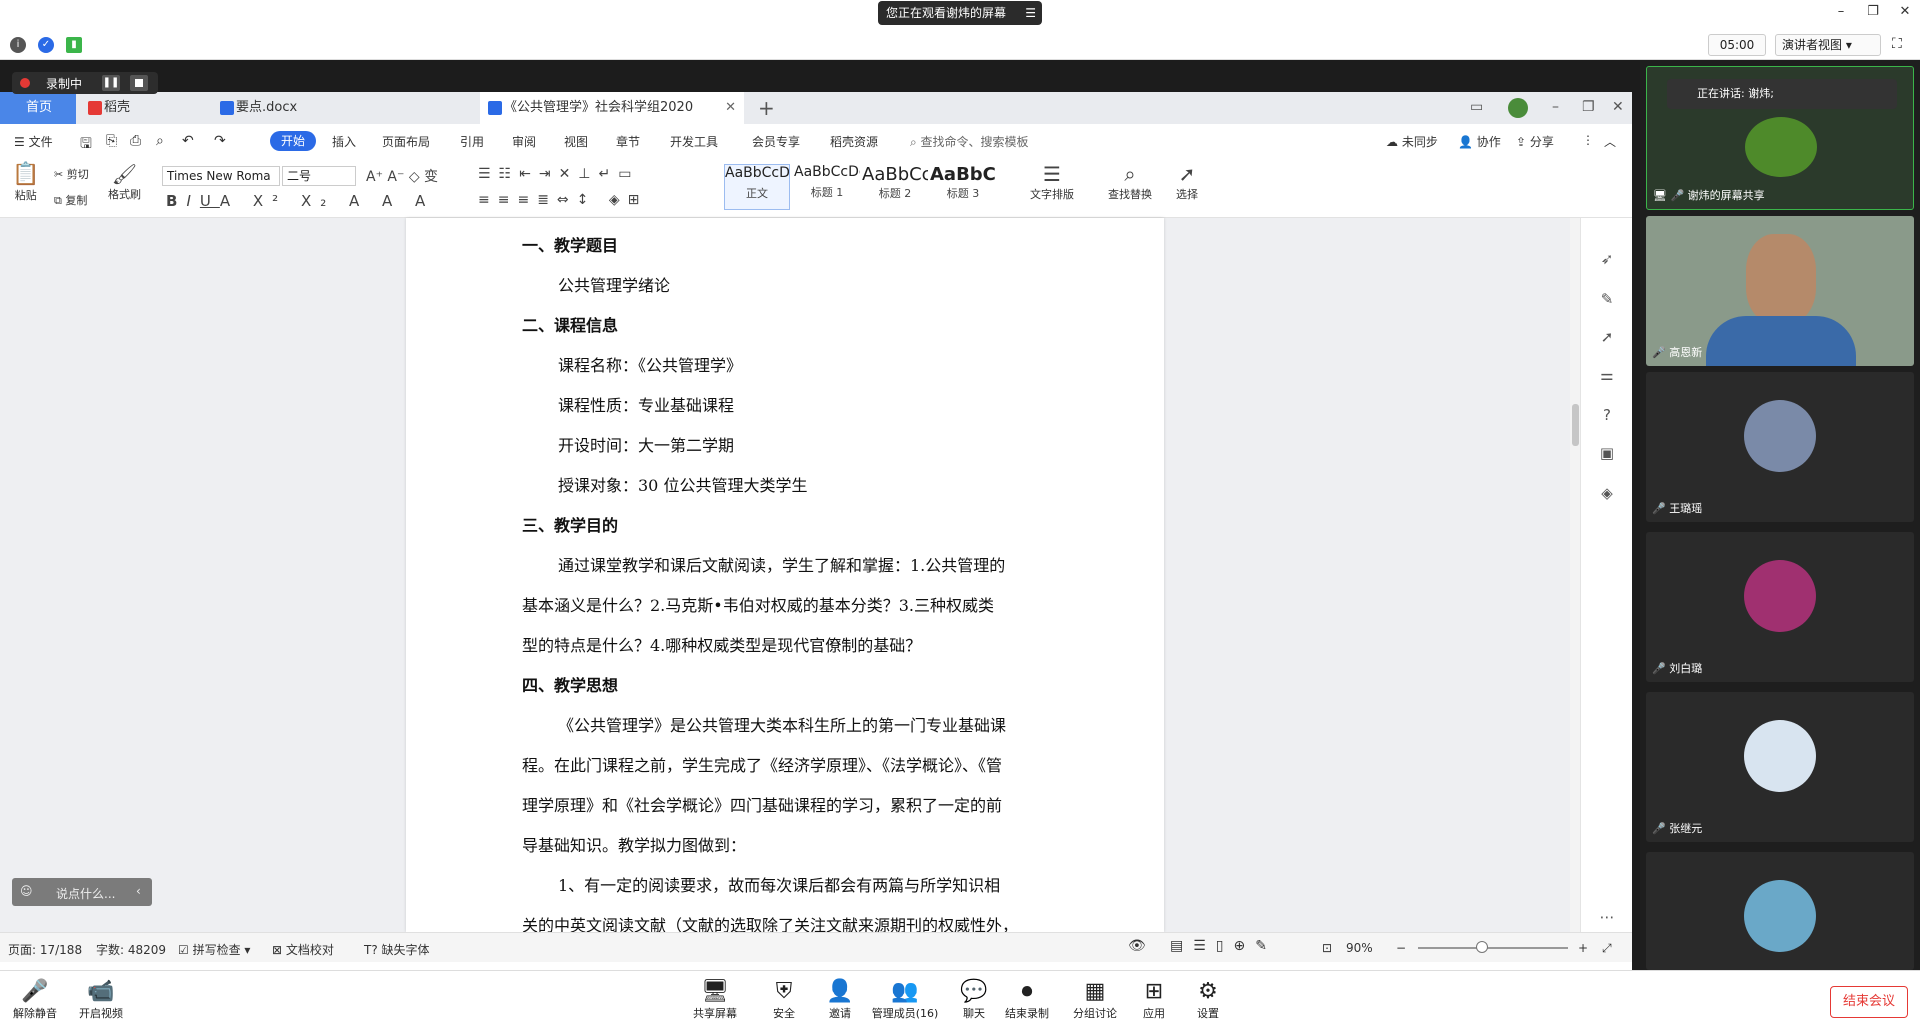 The image size is (1920, 1032). What do you see at coordinates (1187, 182) in the screenshot?
I see `select-button: ➚ 选择` at bounding box center [1187, 182].